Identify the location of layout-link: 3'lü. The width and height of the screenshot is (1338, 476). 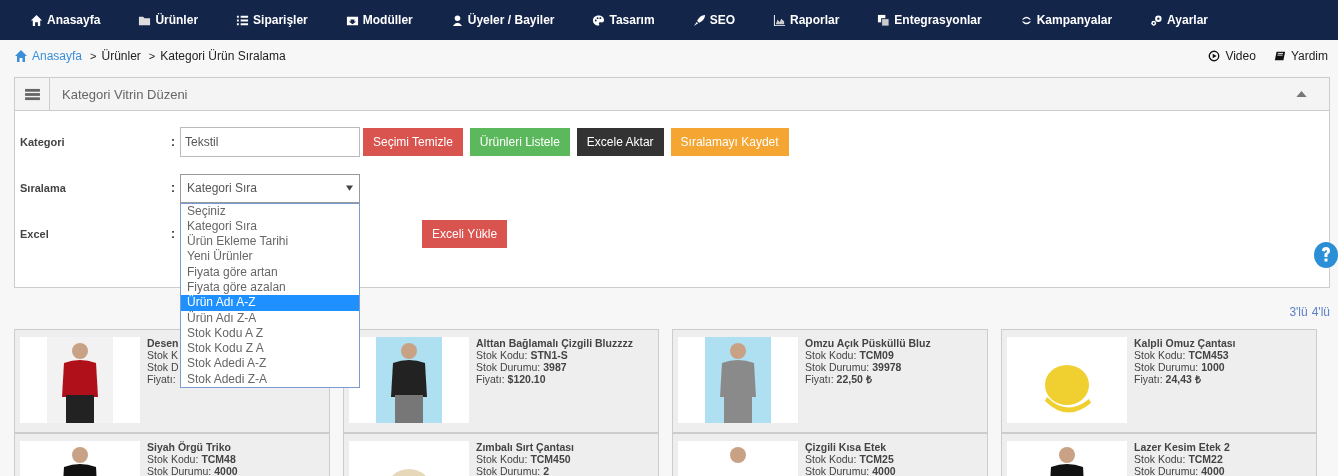
(1298, 312).